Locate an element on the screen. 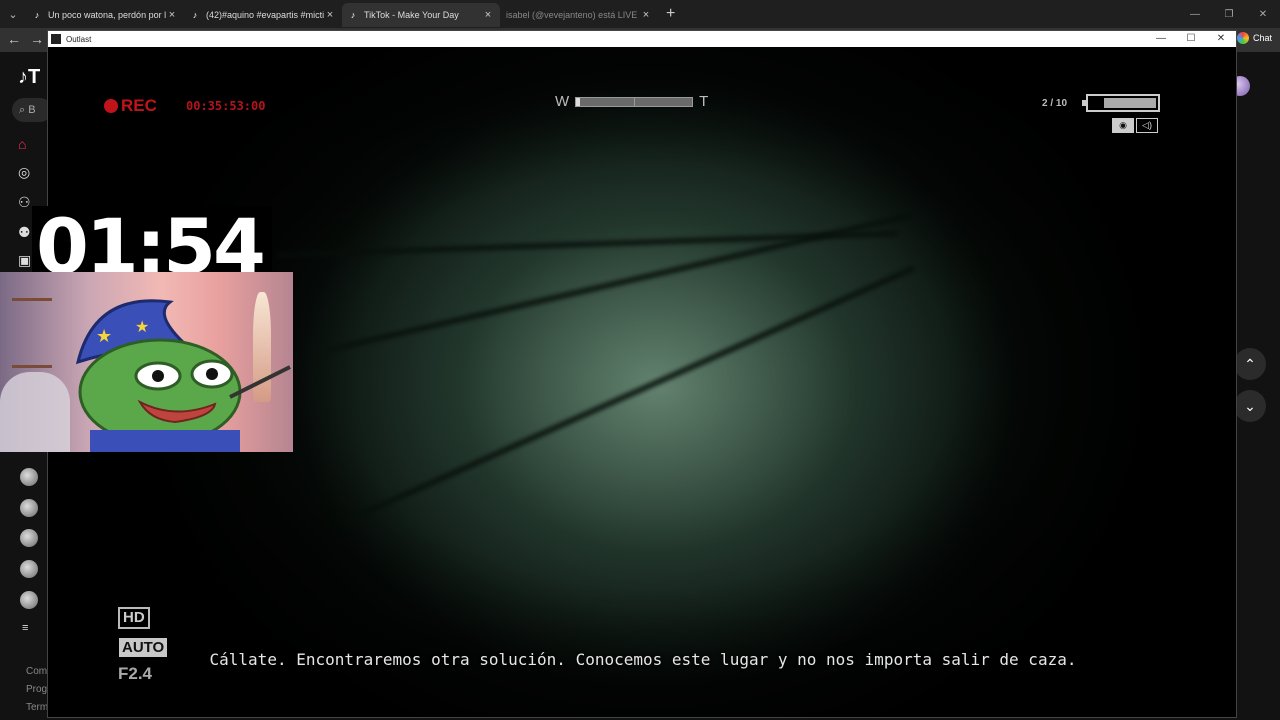 This screenshot has height=720, width=1280. eye-icon: ◉ is located at coordinates (1123, 125).